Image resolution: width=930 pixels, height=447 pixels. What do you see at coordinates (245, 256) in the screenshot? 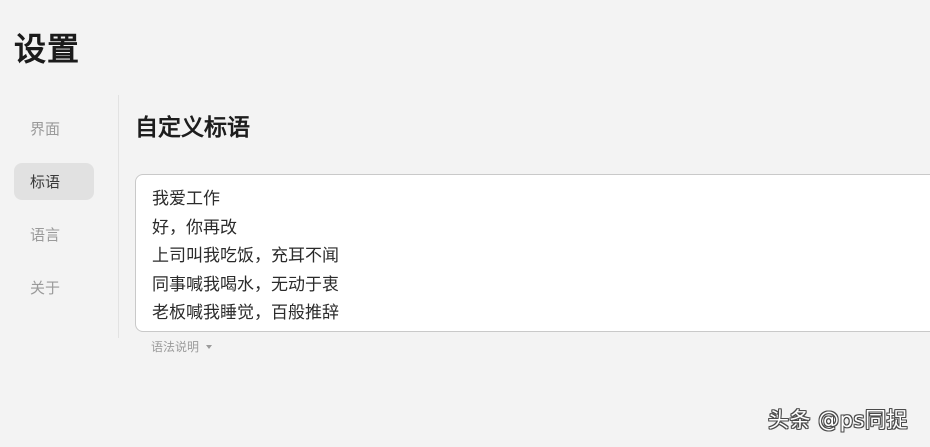
I see `slogan-line: 上司叫我吃饭，充耳不闻` at bounding box center [245, 256].